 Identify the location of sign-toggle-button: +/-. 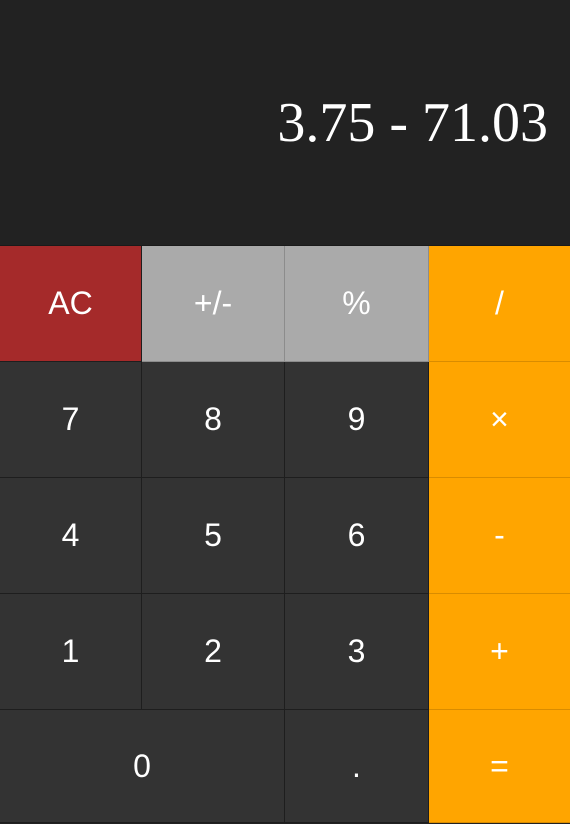
(213, 304).